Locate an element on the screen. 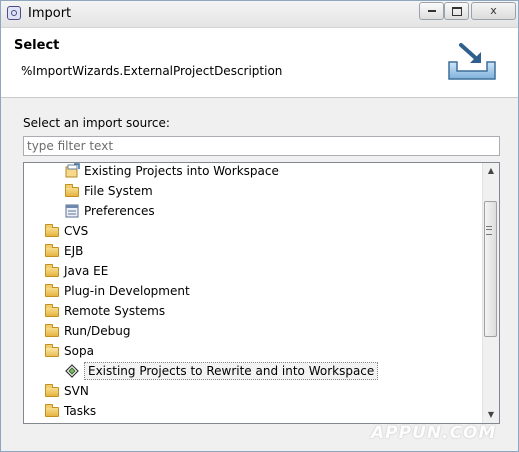  tree-item: Sopa is located at coordinates (69, 351).